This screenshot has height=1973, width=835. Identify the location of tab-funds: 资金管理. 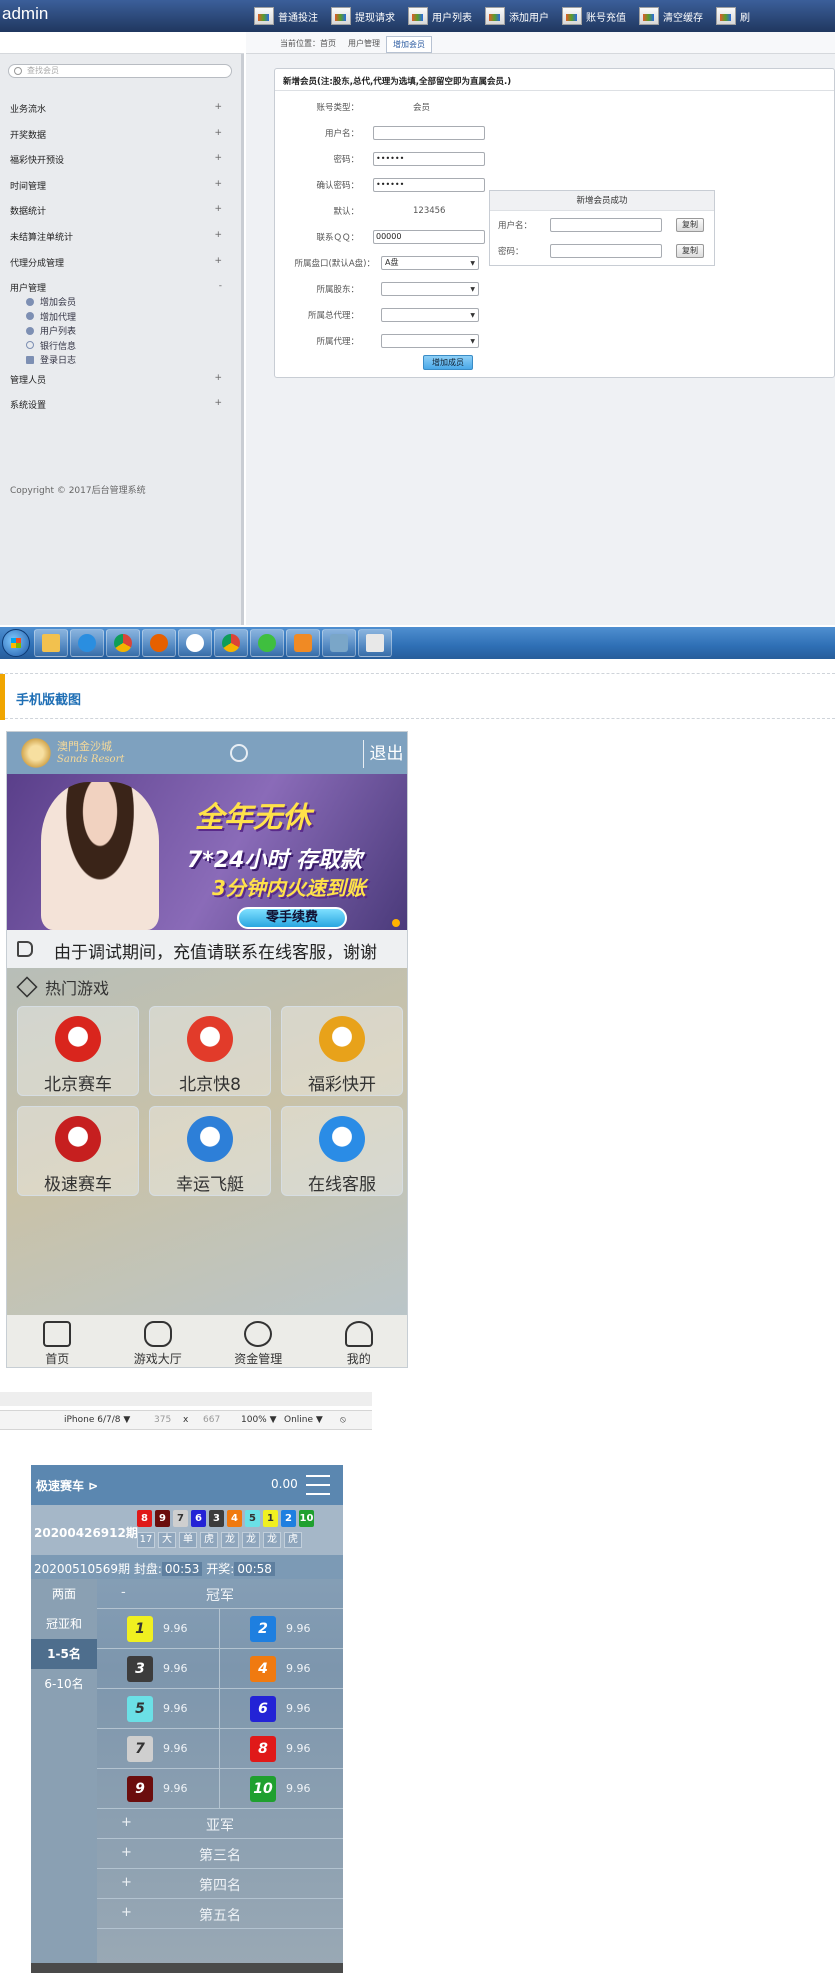
(258, 1341).